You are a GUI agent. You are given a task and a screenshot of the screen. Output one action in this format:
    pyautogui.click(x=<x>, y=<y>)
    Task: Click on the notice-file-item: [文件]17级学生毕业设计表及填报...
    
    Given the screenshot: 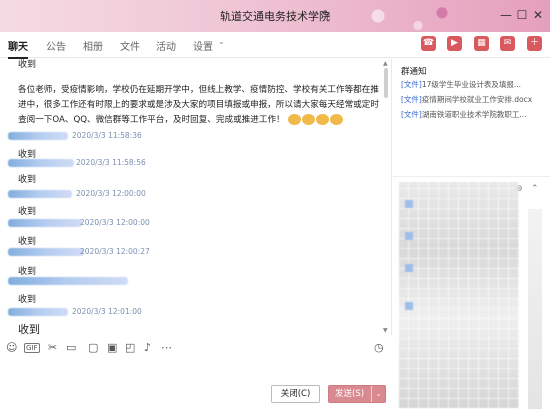 What is the action you would take?
    pyautogui.click(x=461, y=84)
    